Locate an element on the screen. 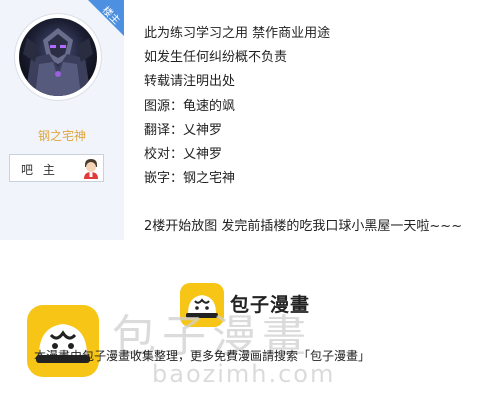 Image resolution: width=492 pixels, height=412 pixels. user-icon is located at coordinates (91, 168).